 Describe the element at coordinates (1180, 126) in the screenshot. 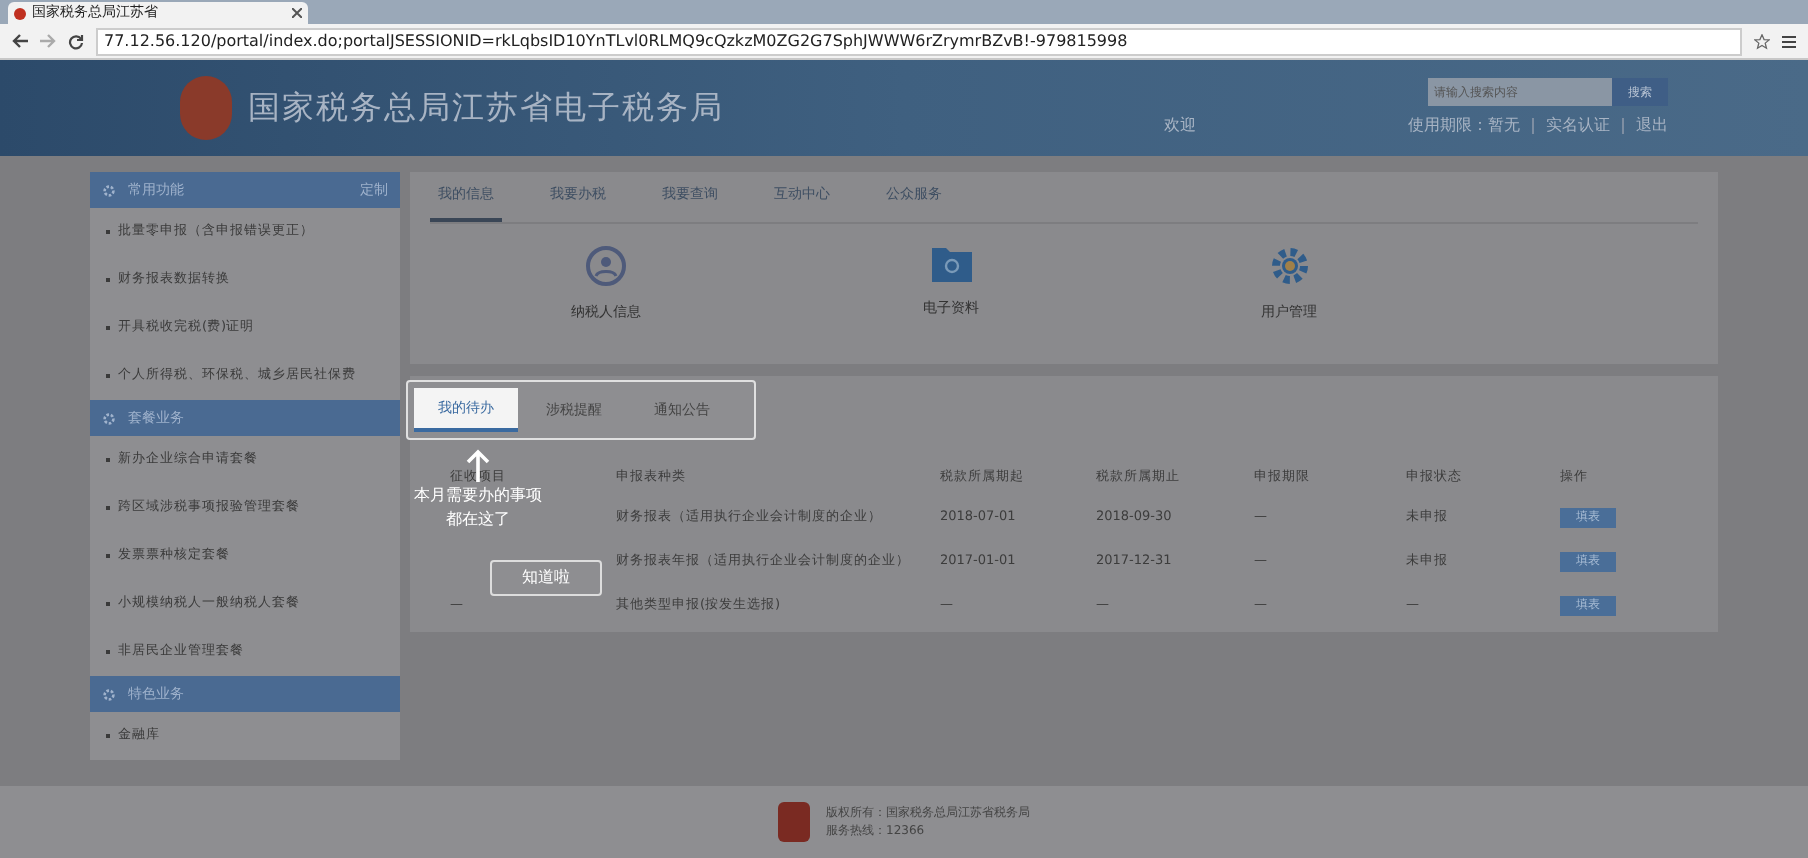

I see `welcome-text: 欢迎` at that location.